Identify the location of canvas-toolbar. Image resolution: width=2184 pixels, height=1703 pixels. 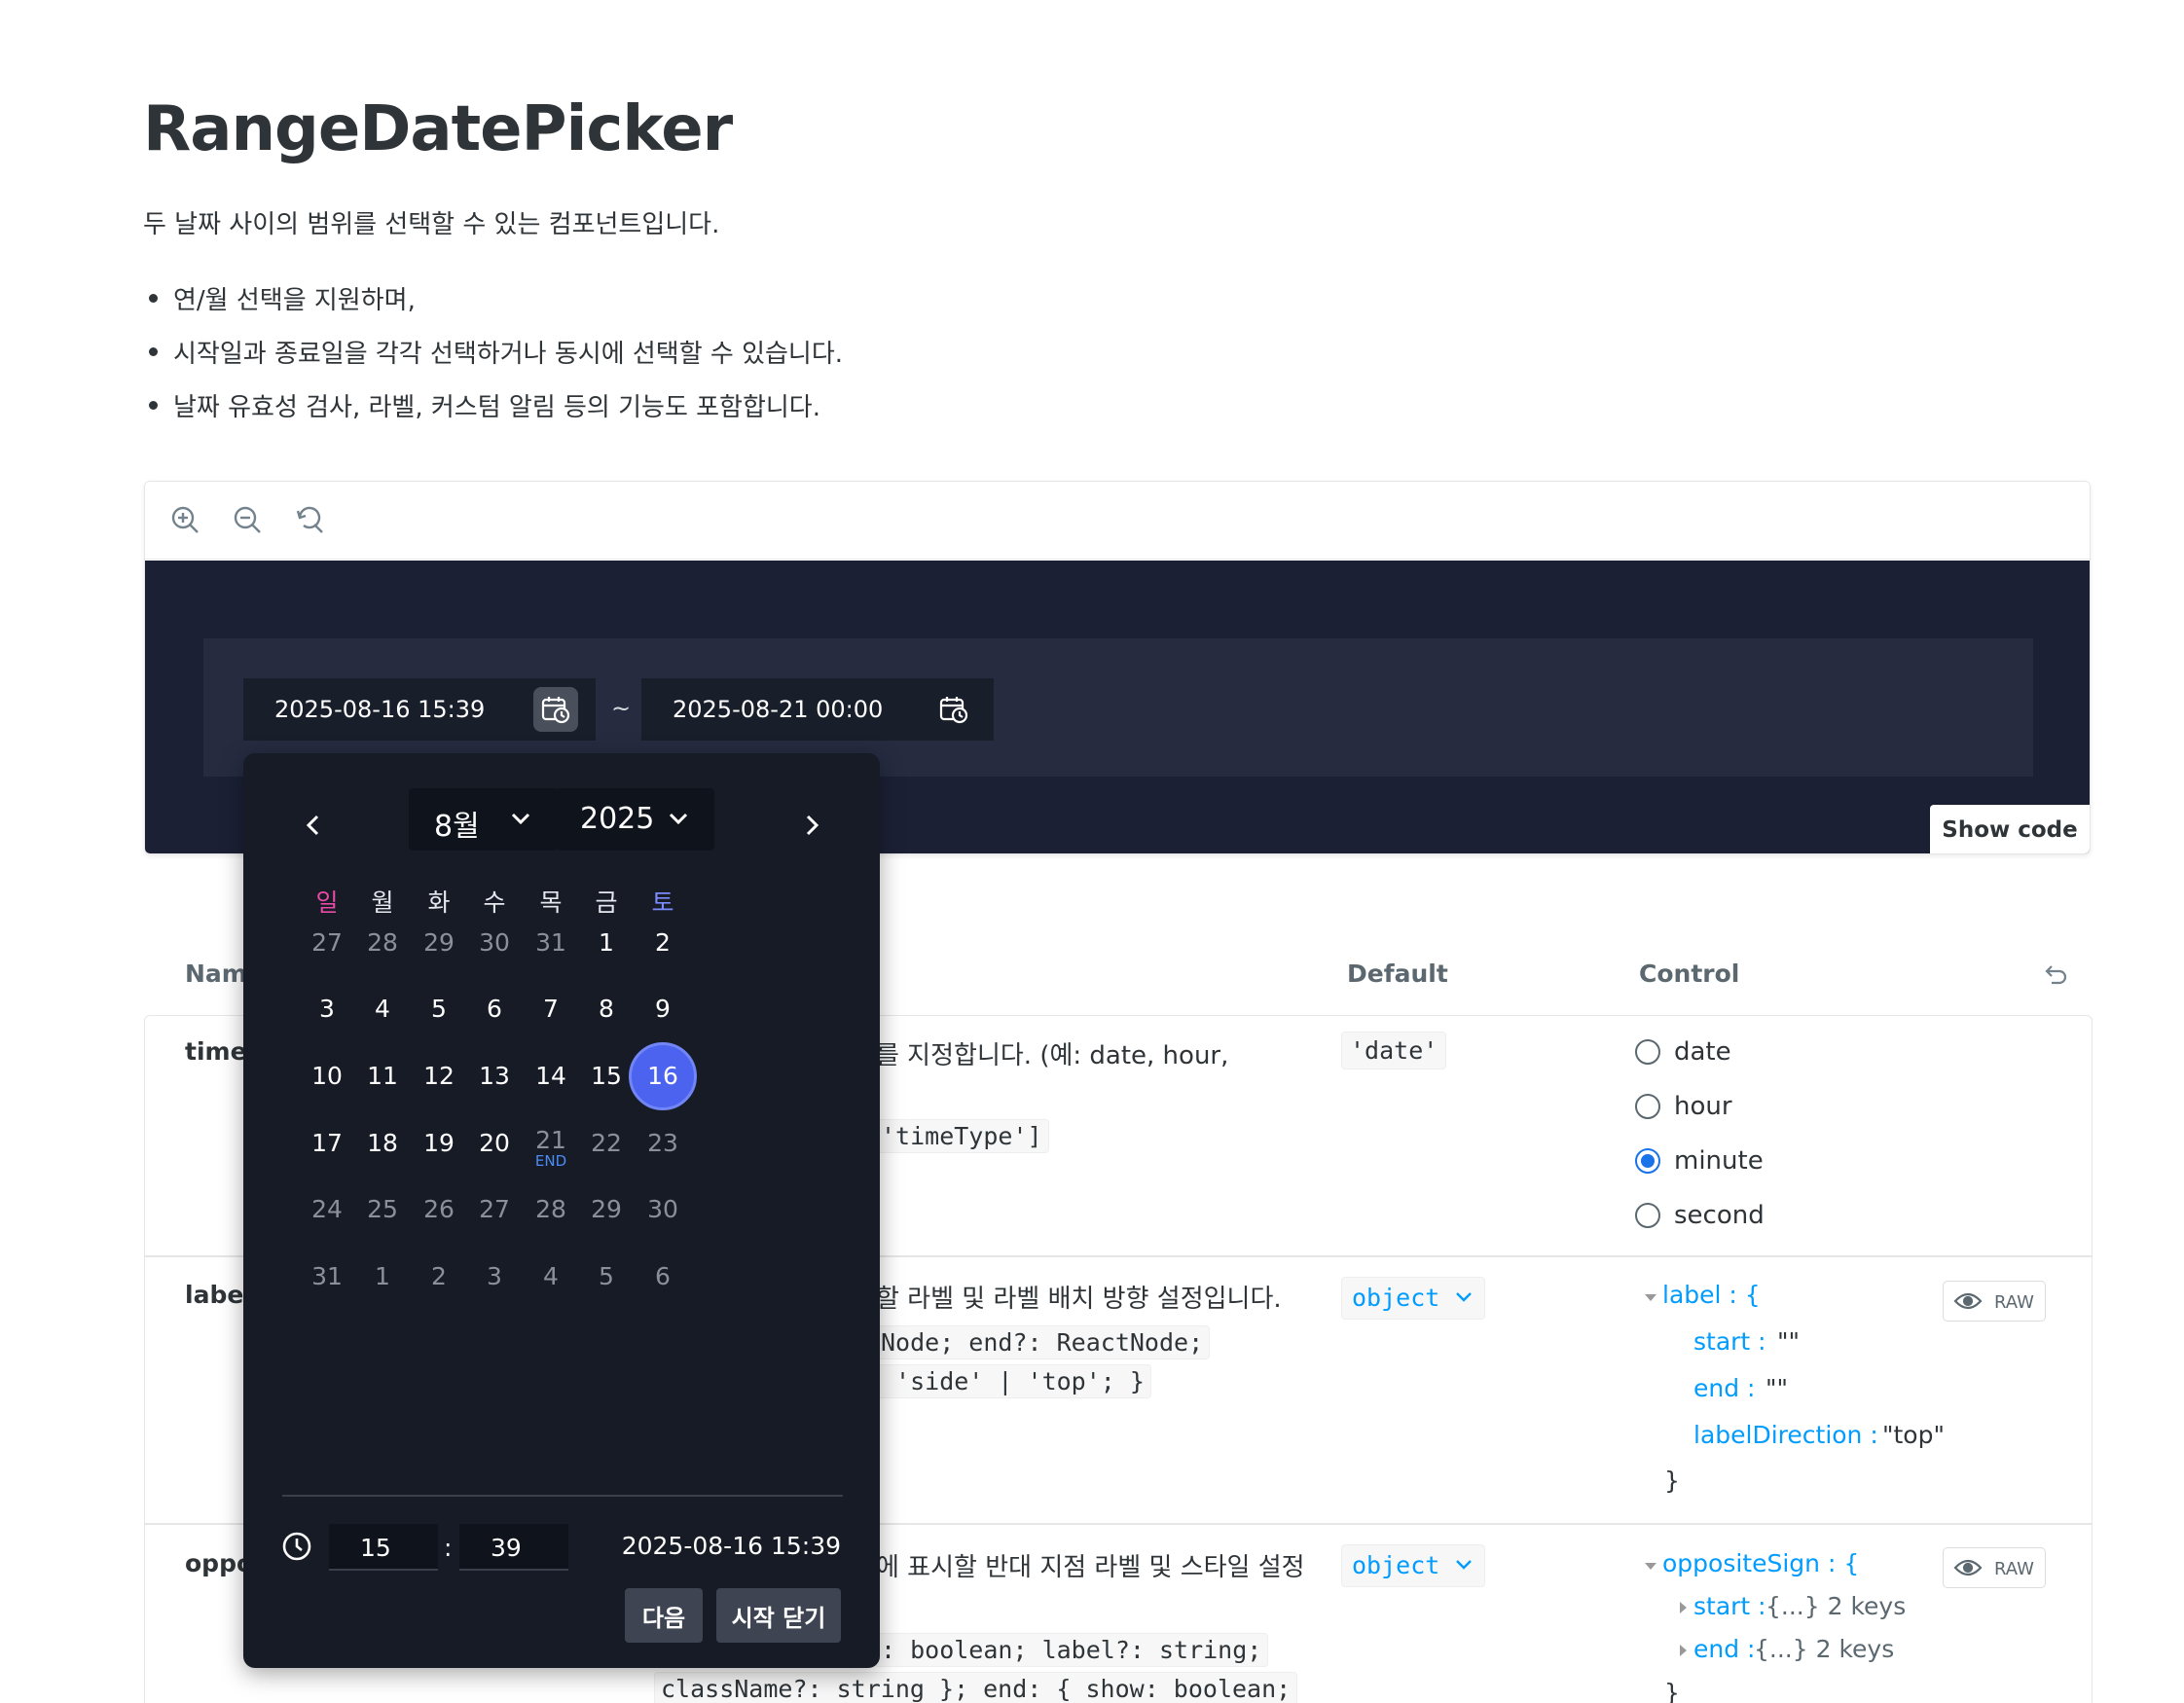
(1117, 521).